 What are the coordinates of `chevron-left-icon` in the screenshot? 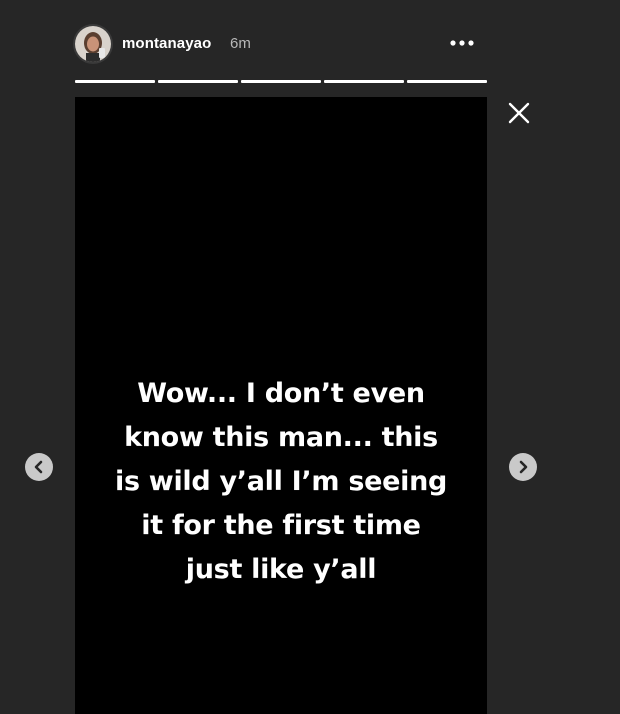 It's located at (38, 467).